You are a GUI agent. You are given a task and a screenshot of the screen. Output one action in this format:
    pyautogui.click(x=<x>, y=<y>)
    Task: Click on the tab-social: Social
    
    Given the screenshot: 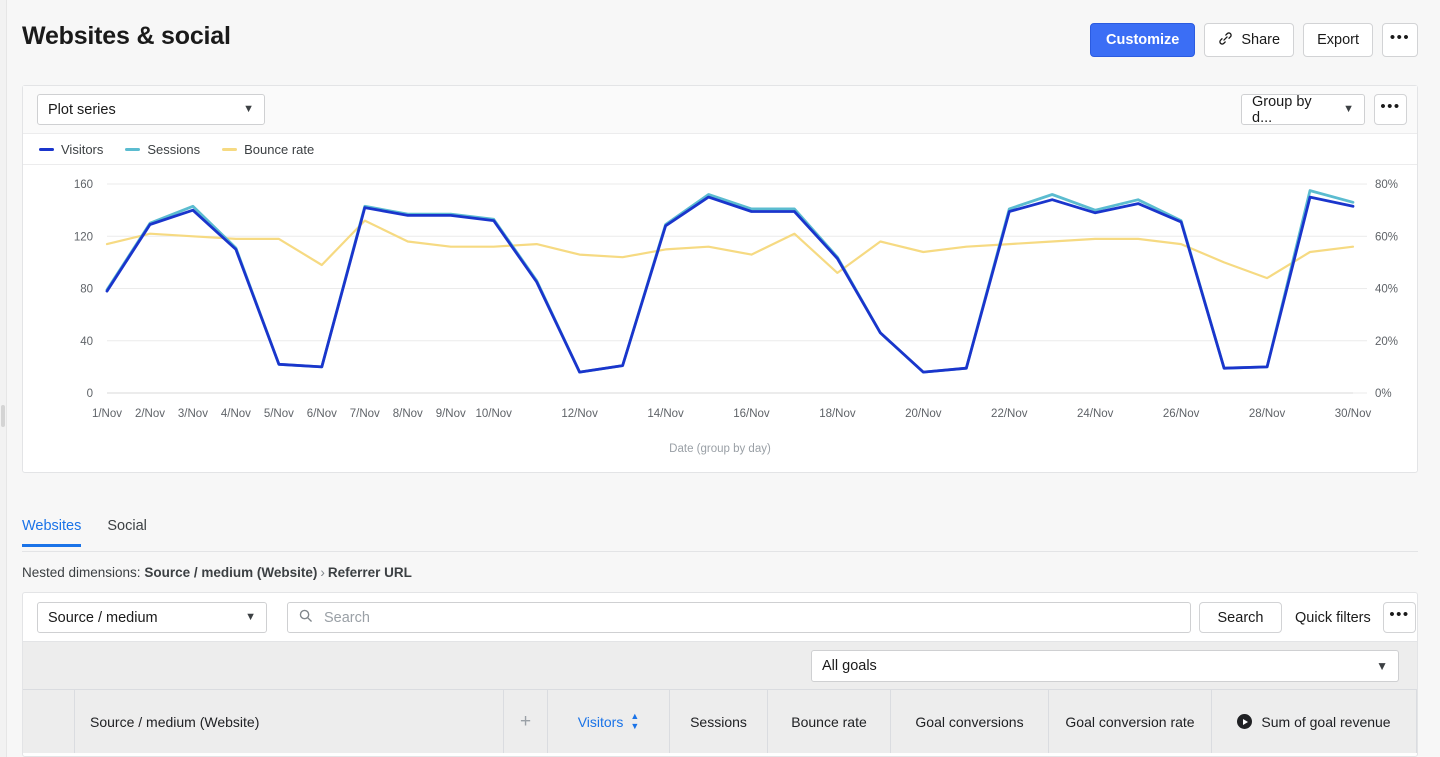 What is the action you would take?
    pyautogui.click(x=127, y=532)
    